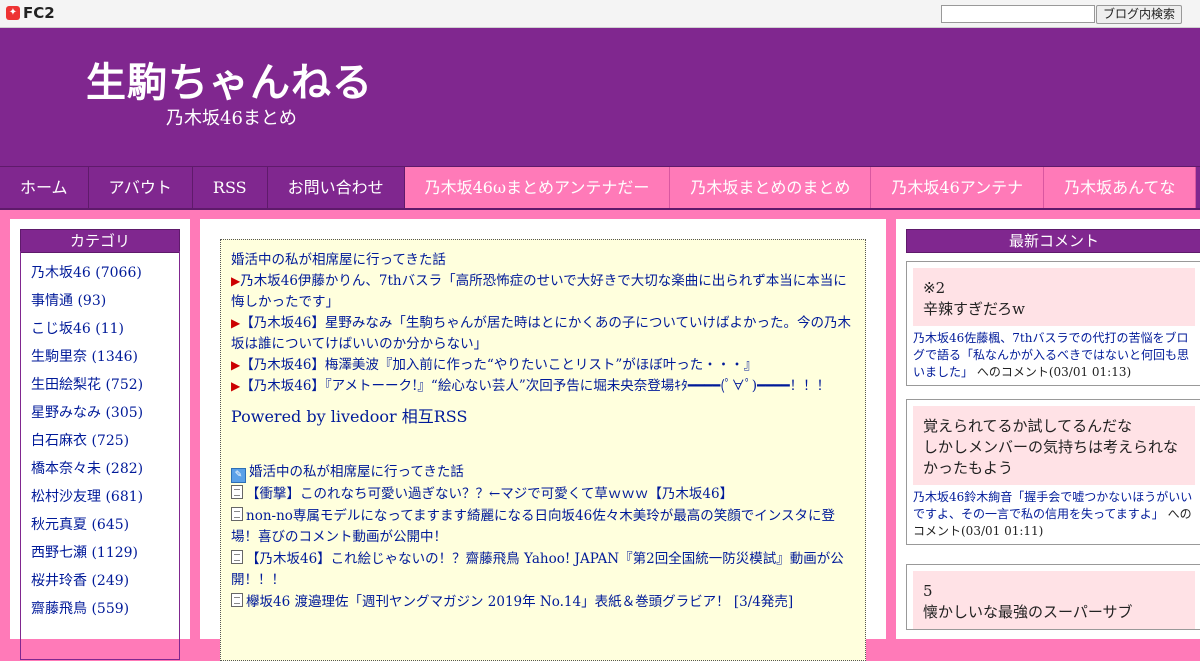 The image size is (1200, 661). I want to click on category-link: 生田絵梨花 (752), so click(100, 385).